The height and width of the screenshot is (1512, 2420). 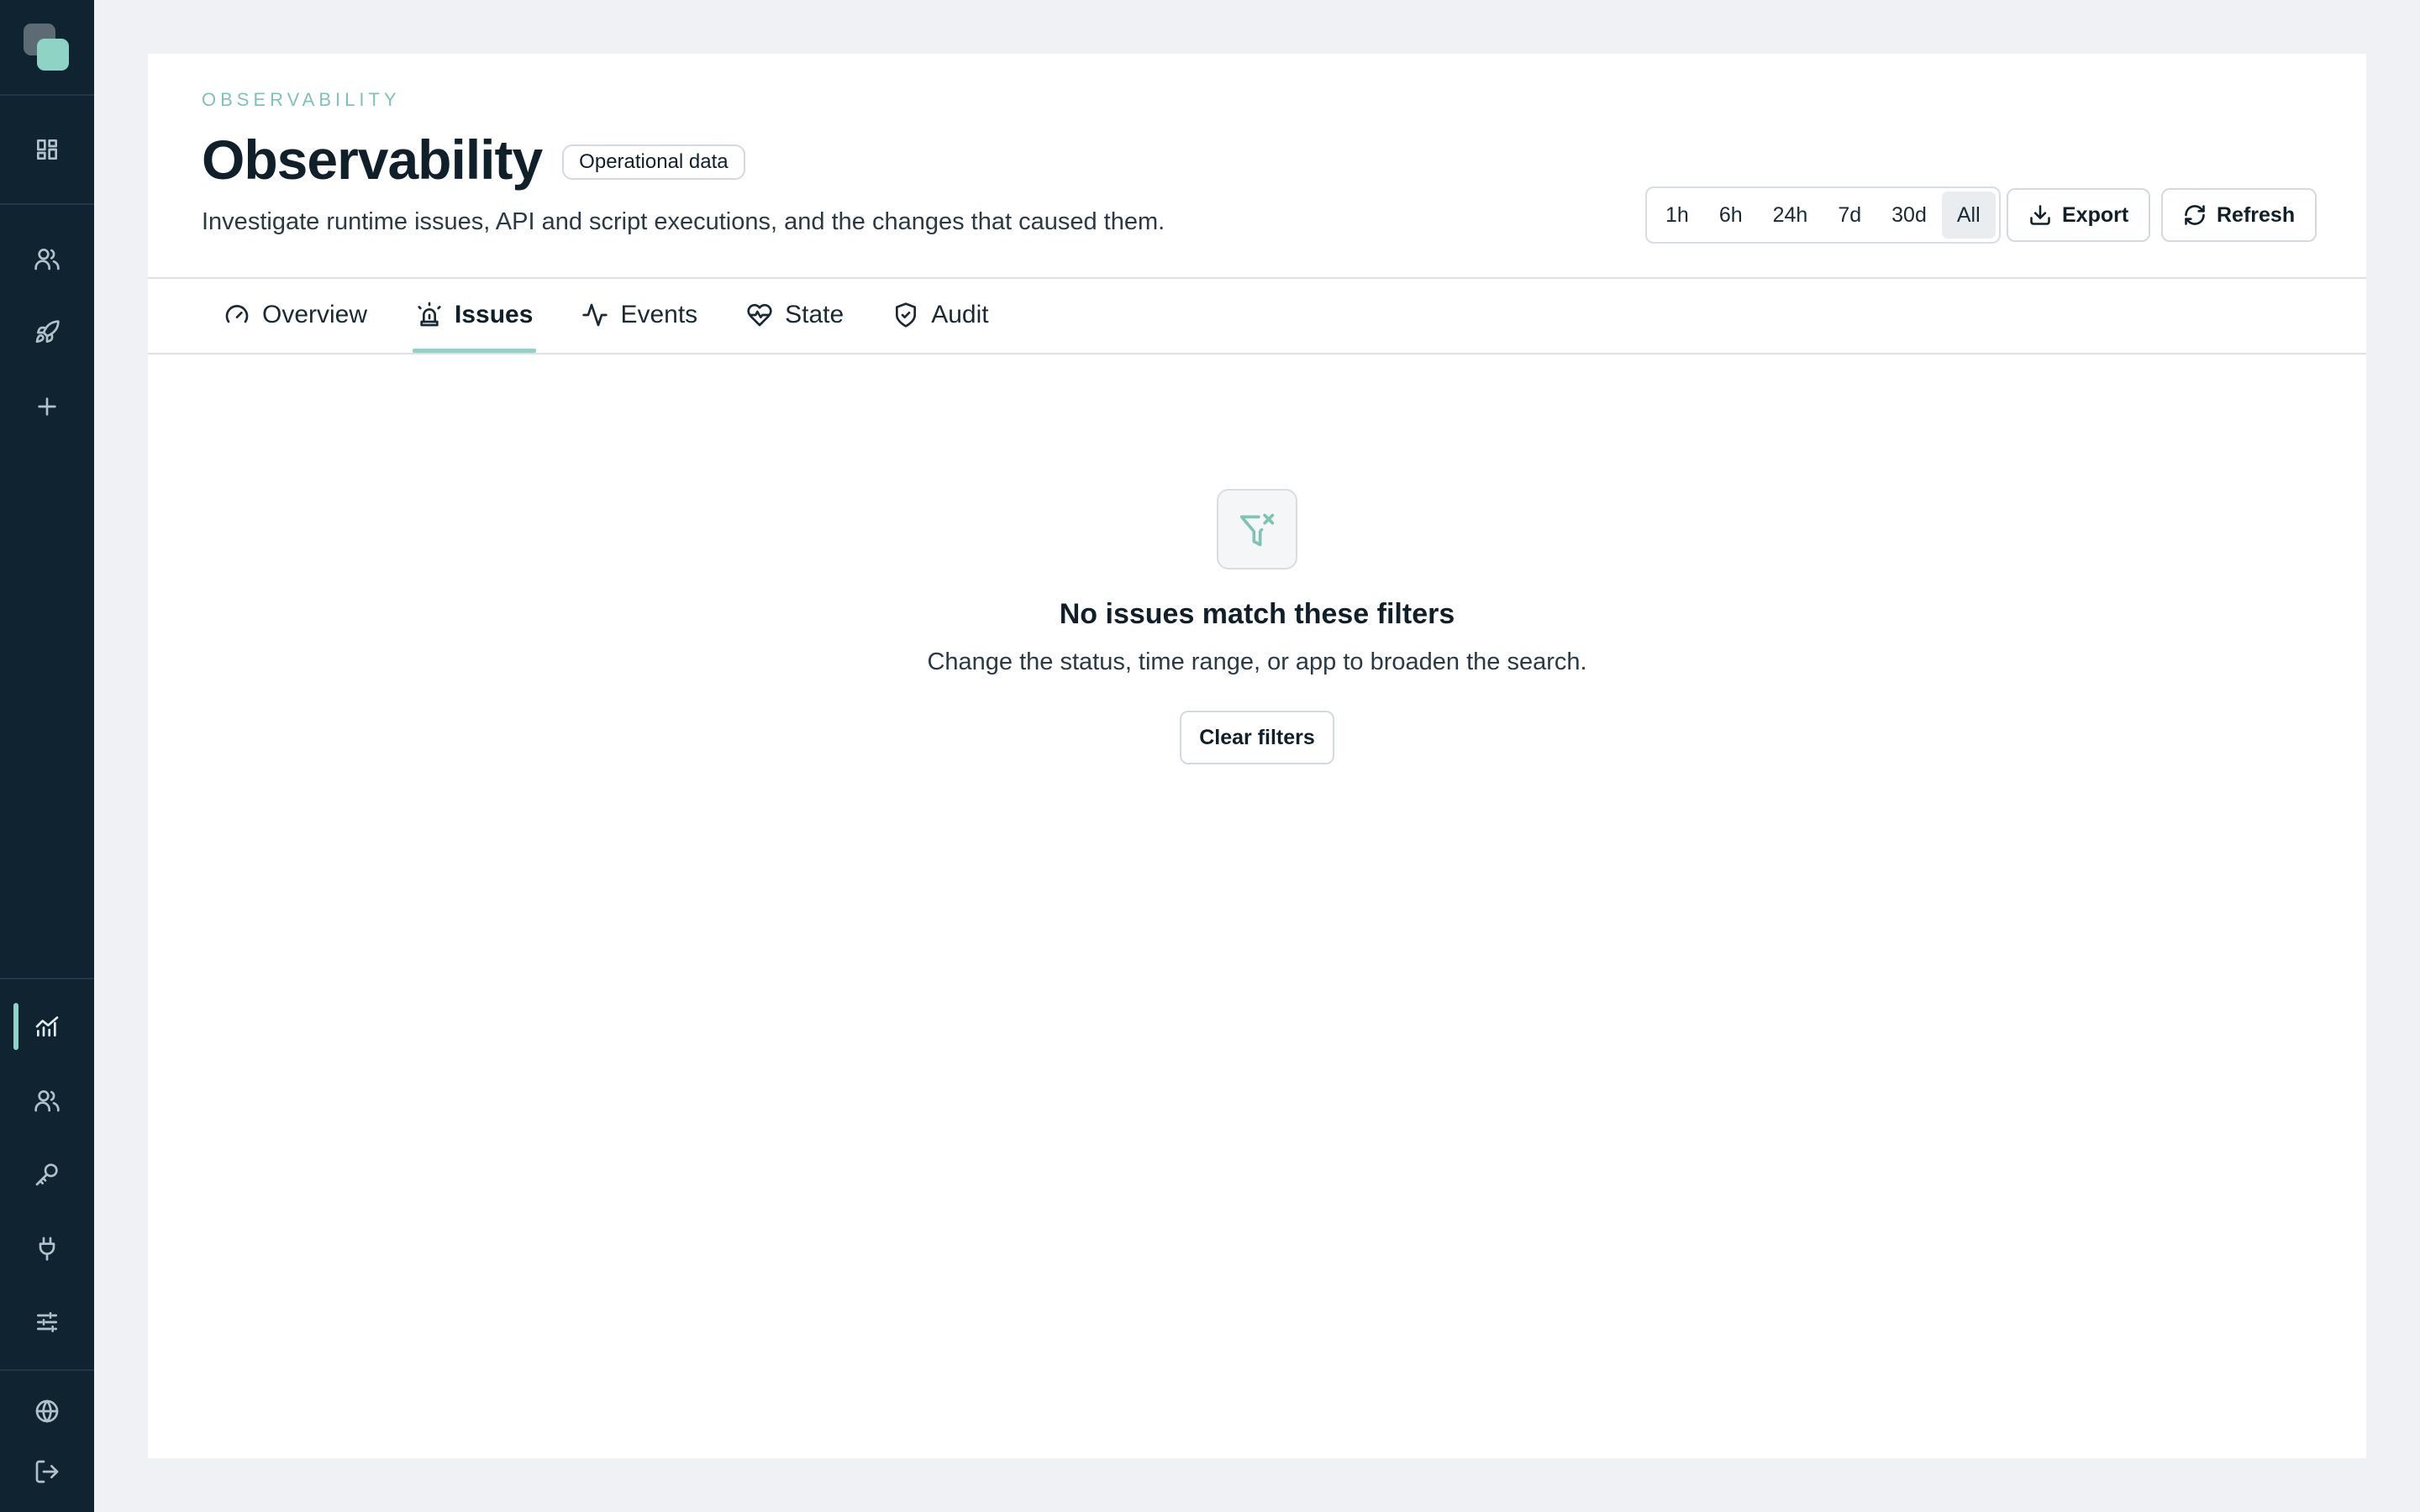 I want to click on refresh-button-label: Refresh, so click(x=2256, y=214).